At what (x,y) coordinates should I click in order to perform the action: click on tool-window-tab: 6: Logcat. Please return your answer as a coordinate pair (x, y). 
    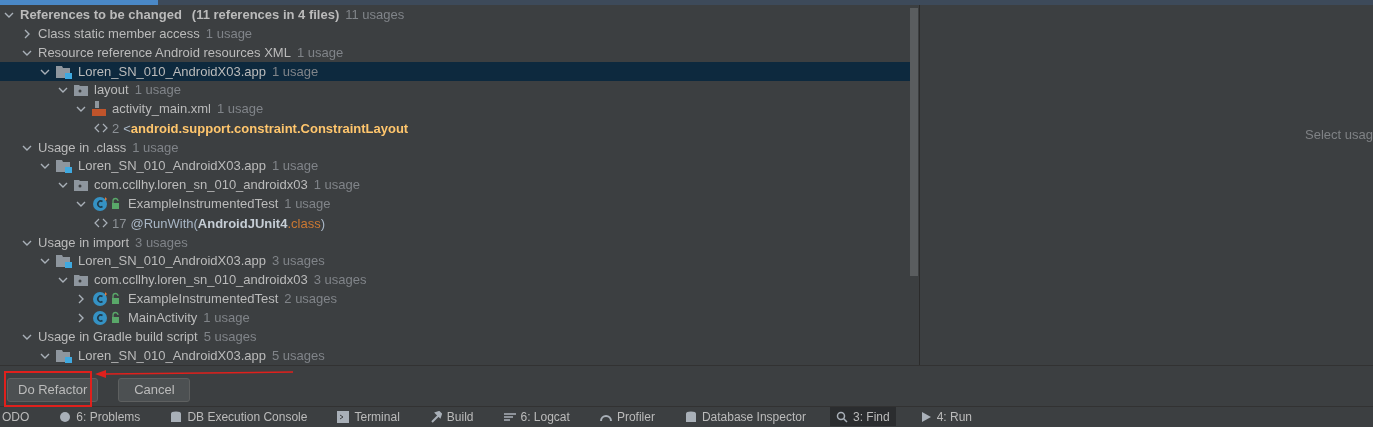
    Looking at the image, I should click on (536, 416).